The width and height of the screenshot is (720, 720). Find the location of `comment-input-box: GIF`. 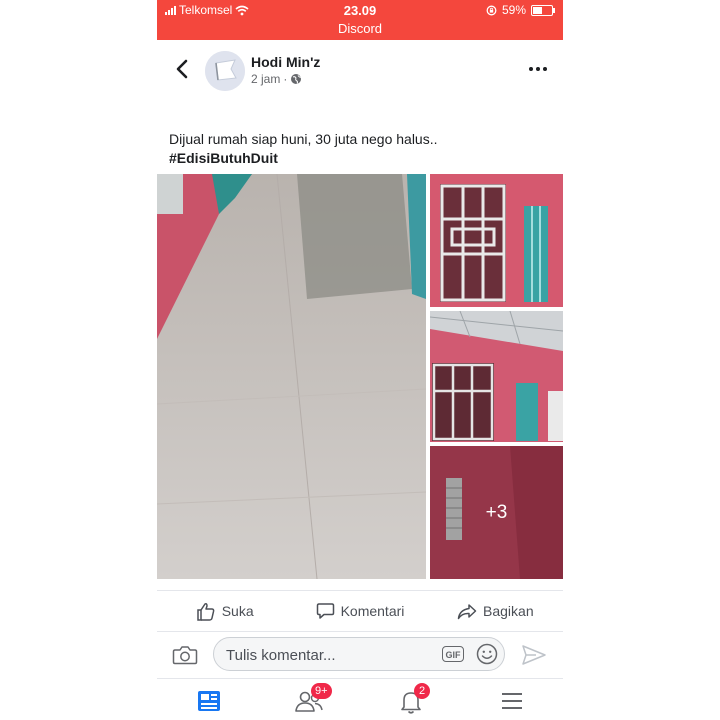

comment-input-box: GIF is located at coordinates (359, 654).